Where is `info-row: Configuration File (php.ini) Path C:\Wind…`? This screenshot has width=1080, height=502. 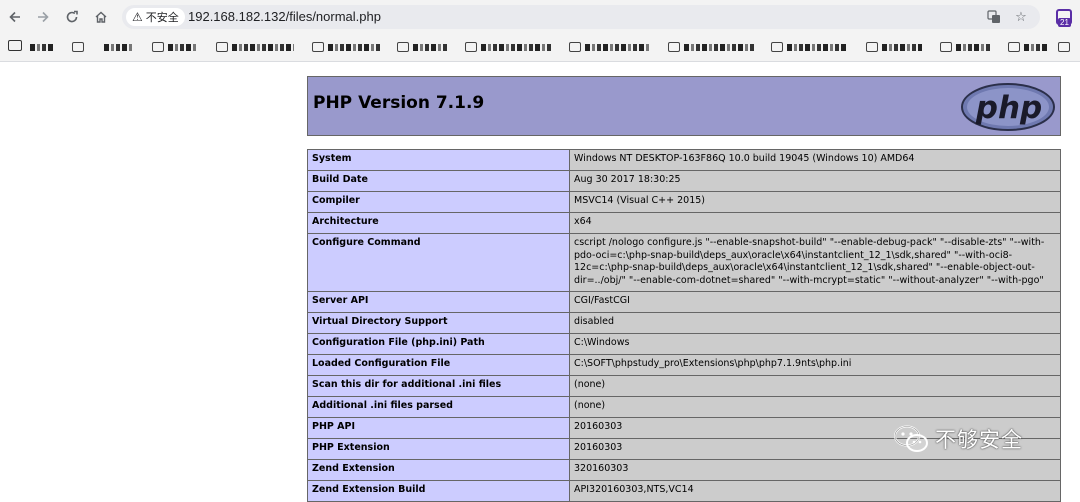 info-row: Configuration File (php.ini) Path C:\Wind… is located at coordinates (684, 344).